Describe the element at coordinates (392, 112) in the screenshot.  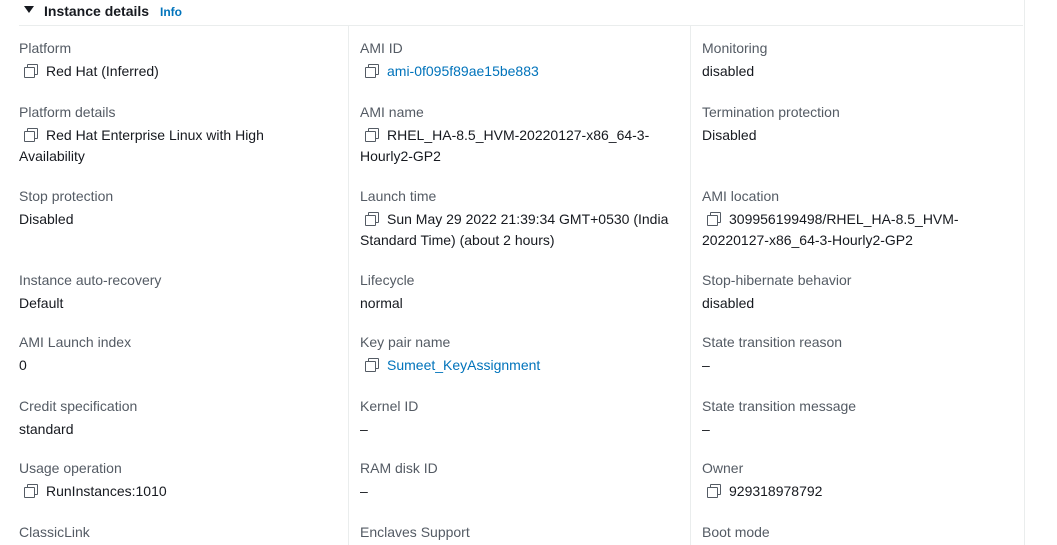
I see `field-label: AMI name` at that location.